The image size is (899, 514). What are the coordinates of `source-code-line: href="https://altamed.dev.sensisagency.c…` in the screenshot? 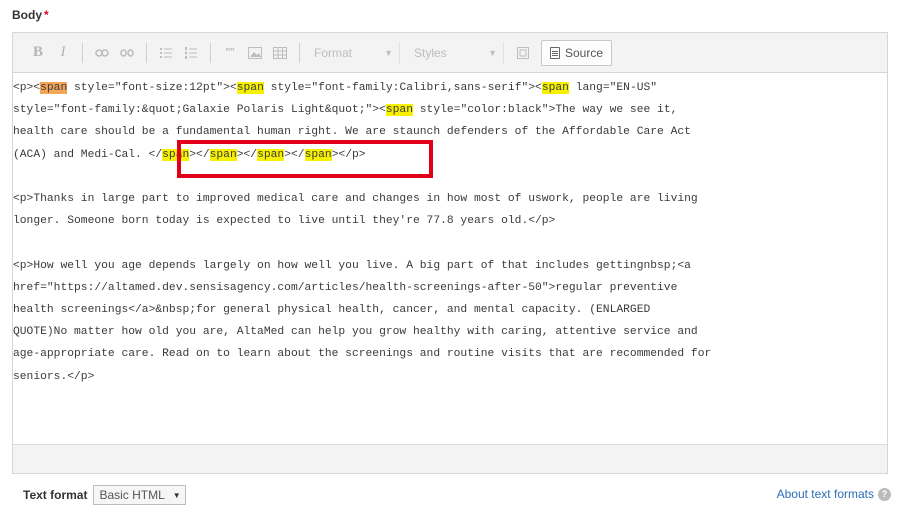 It's located at (345, 288).